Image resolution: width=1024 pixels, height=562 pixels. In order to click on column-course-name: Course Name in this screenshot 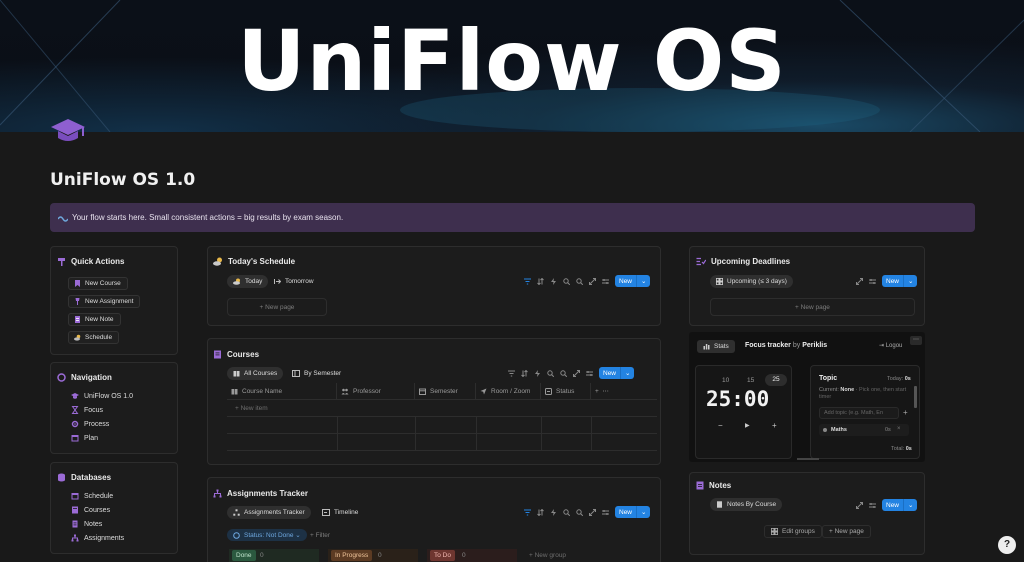, I will do `click(282, 391)`.